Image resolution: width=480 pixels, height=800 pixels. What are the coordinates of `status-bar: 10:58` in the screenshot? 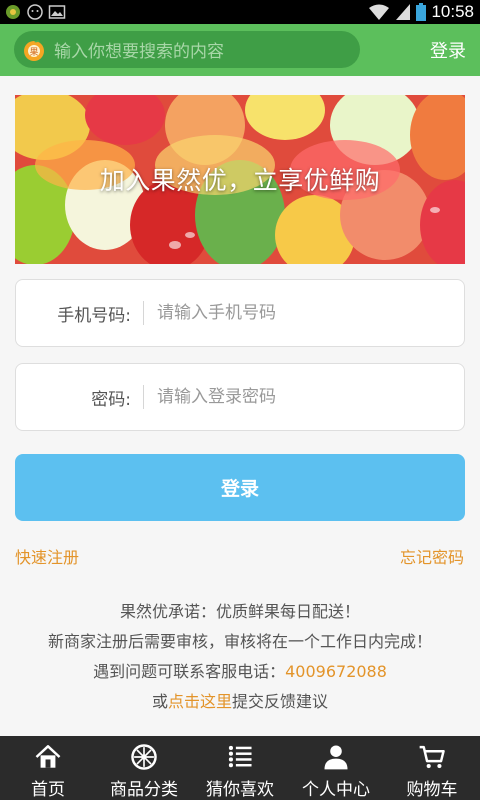 It's located at (240, 12).